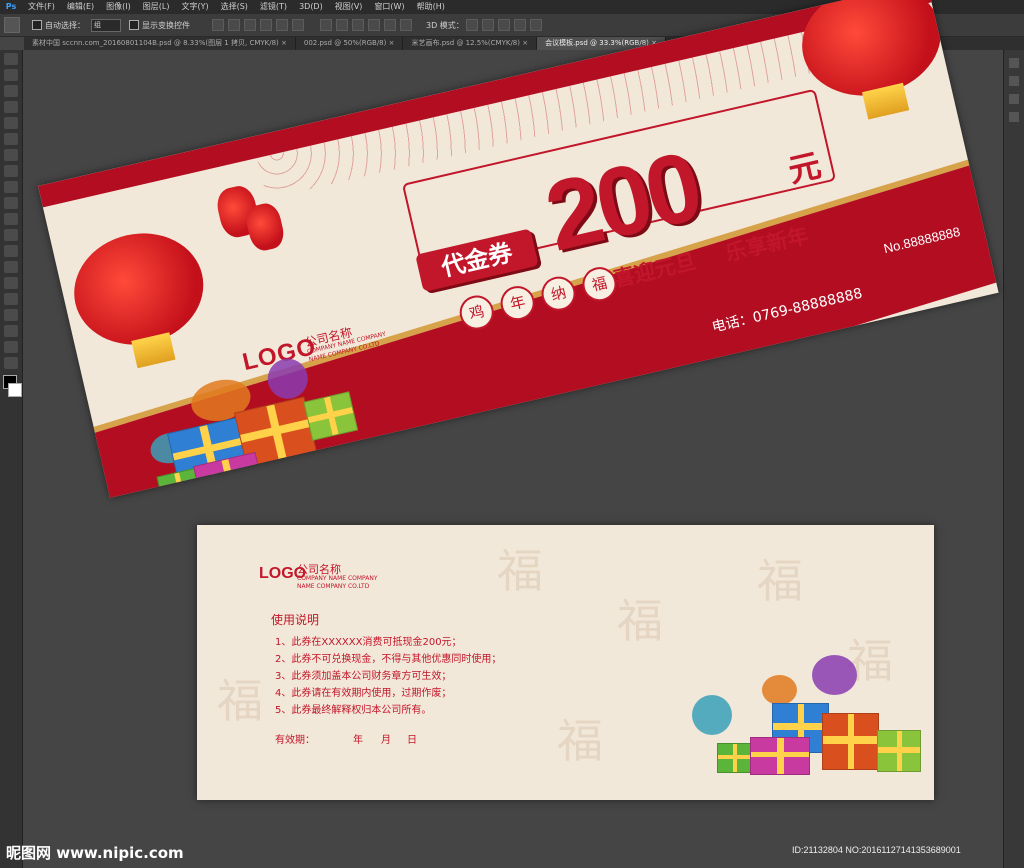 This screenshot has width=1024, height=868. Describe the element at coordinates (65, 25) in the screenshot. I see `auto-select-label: 自动选择：` at that location.